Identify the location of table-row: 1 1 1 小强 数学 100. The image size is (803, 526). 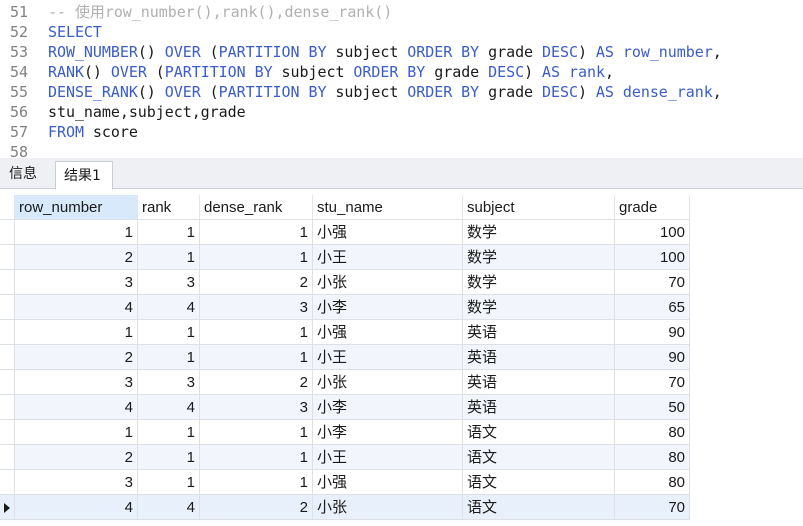
(345, 232).